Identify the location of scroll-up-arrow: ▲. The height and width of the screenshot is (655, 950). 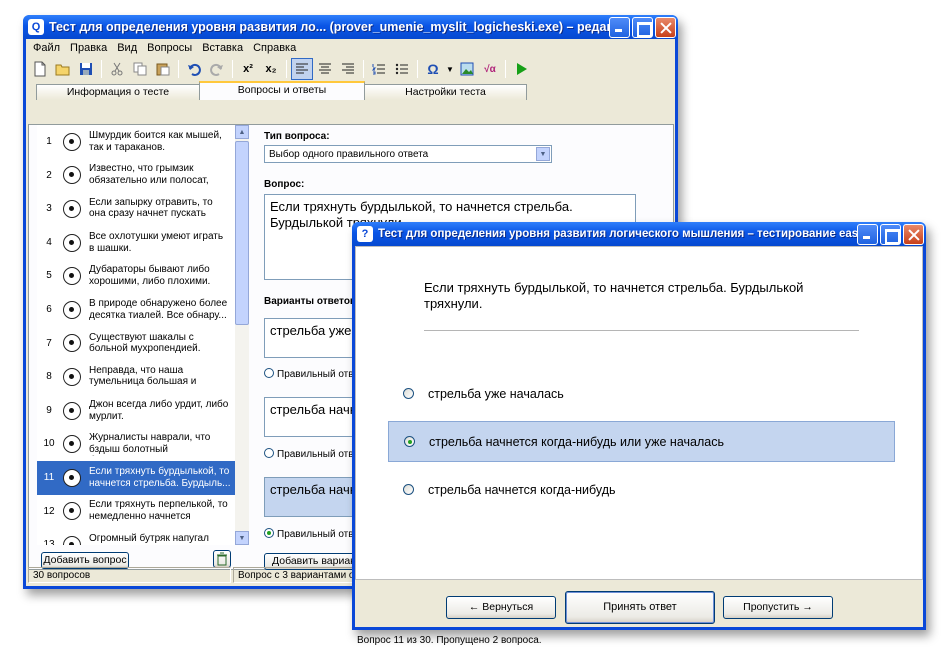
(242, 132).